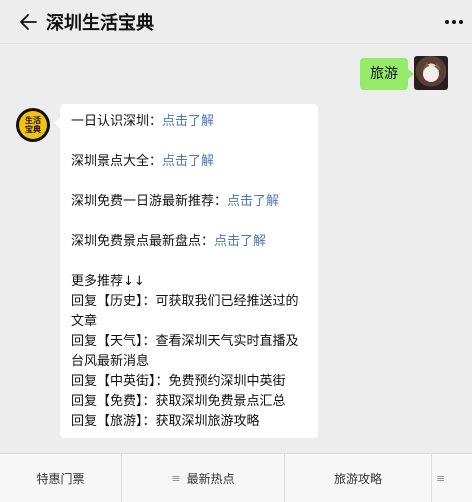 The height and width of the screenshot is (502, 472). What do you see at coordinates (143, 241) in the screenshot?
I see `item-label: 深圳免费景点最新盘点：` at bounding box center [143, 241].